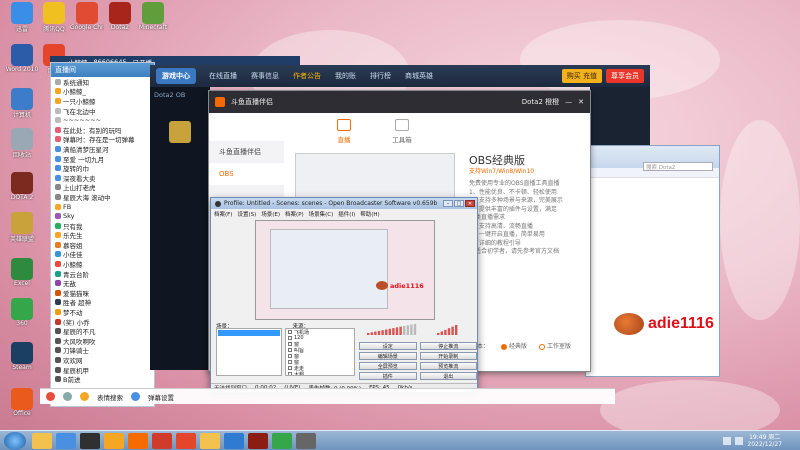 This screenshot has width=800, height=450. What do you see at coordinates (102, 139) in the screenshot?
I see `chat-list-item: 弹幕时：存在是一切弹幕` at bounding box center [102, 139].